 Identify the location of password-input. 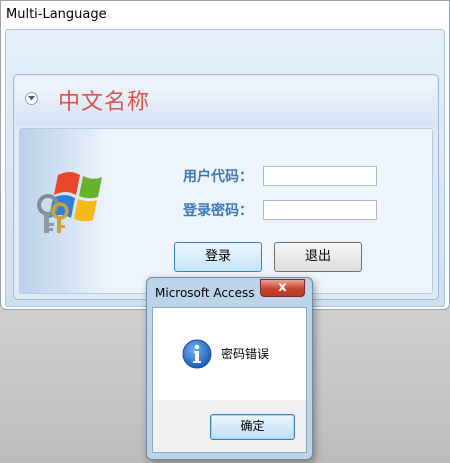
(320, 210).